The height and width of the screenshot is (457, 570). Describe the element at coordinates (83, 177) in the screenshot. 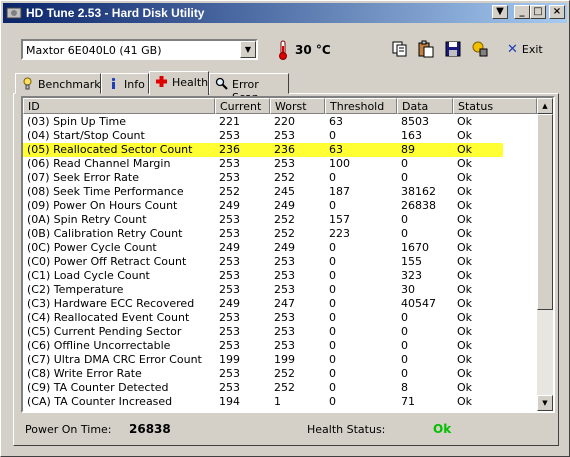

I see `cell-id: (07) Seek Error Rate` at that location.